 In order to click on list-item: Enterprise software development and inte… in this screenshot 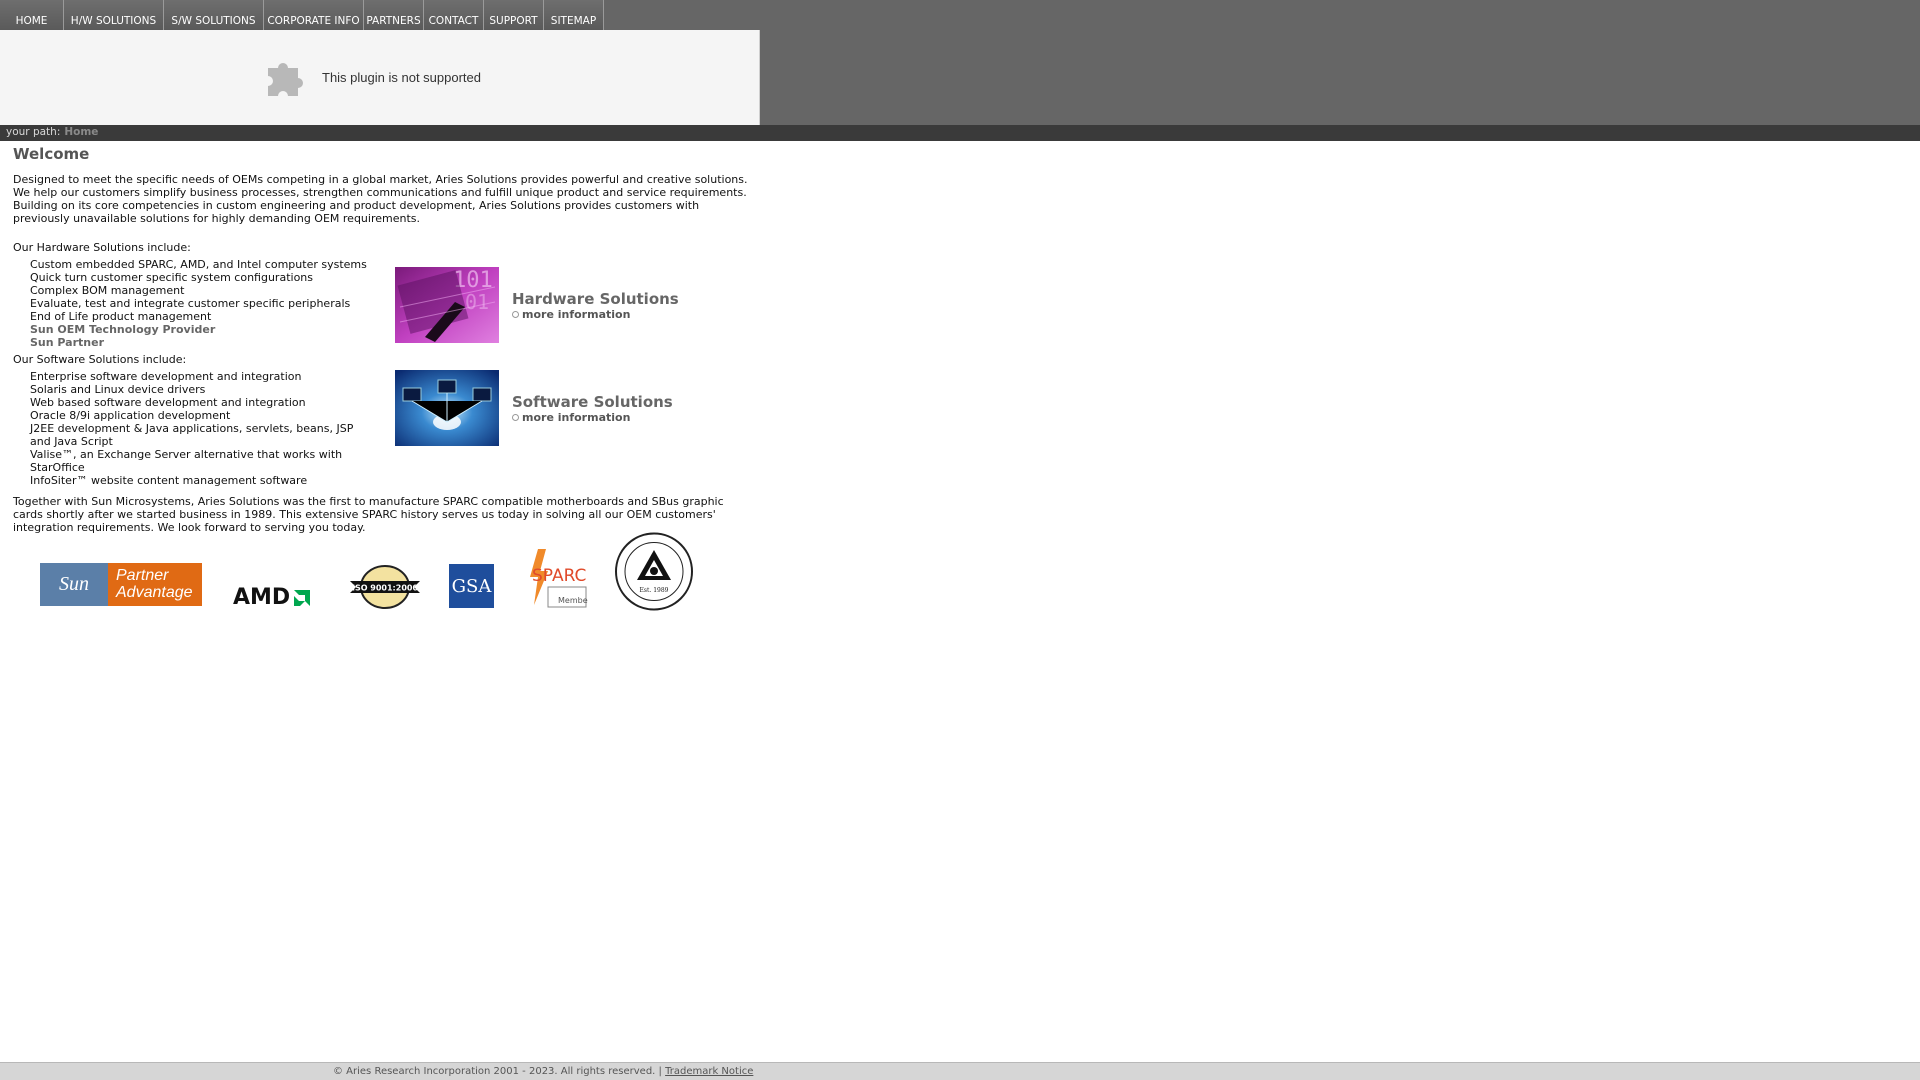, I will do `click(166, 376)`.